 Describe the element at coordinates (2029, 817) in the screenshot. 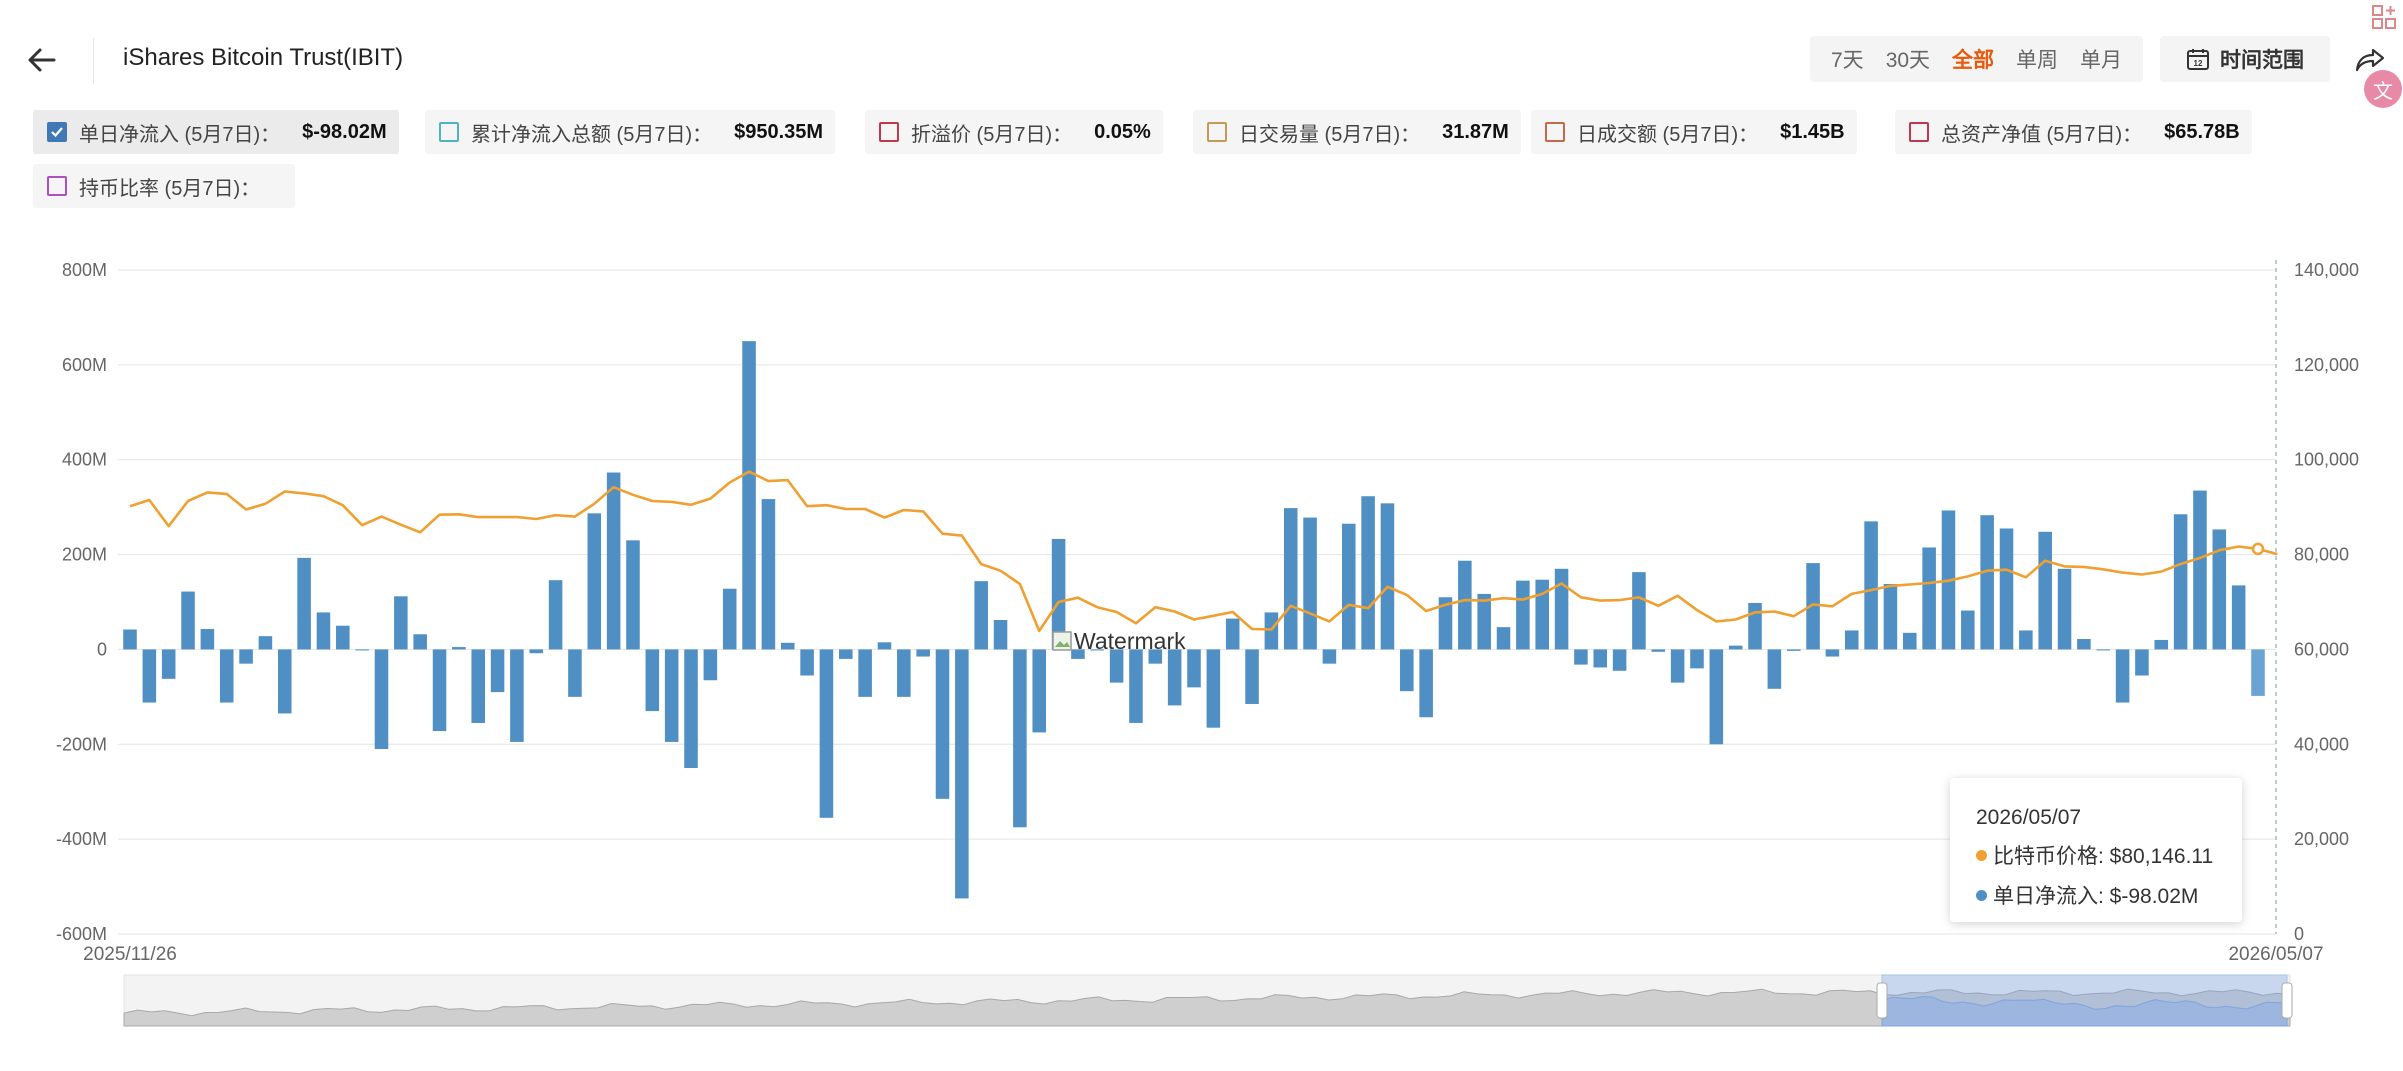

I see `tooltip-date: 2026/05/07` at that location.